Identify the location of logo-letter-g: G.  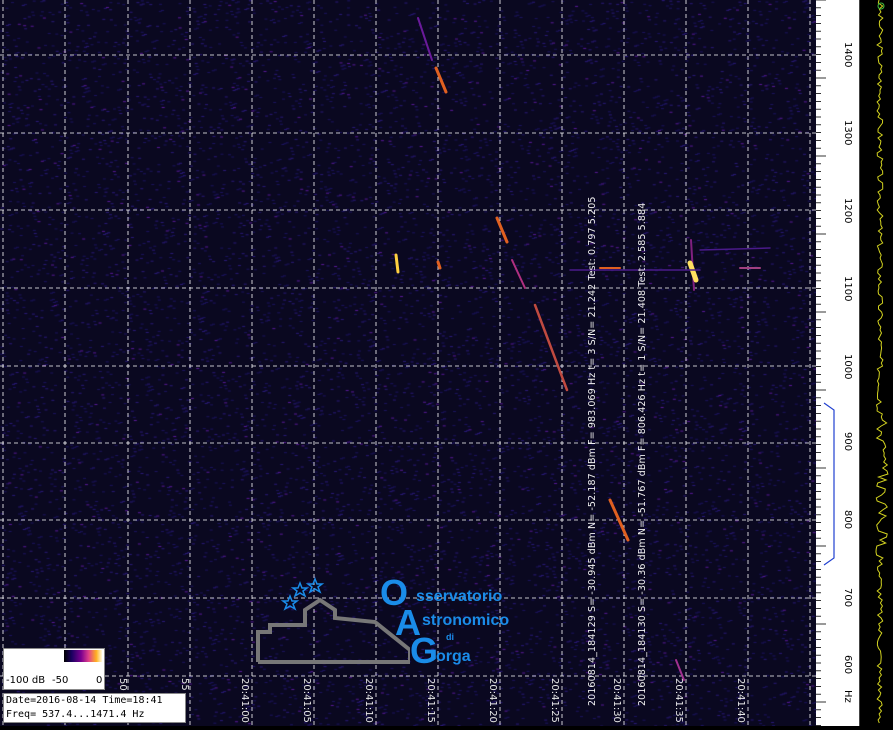
(424, 650).